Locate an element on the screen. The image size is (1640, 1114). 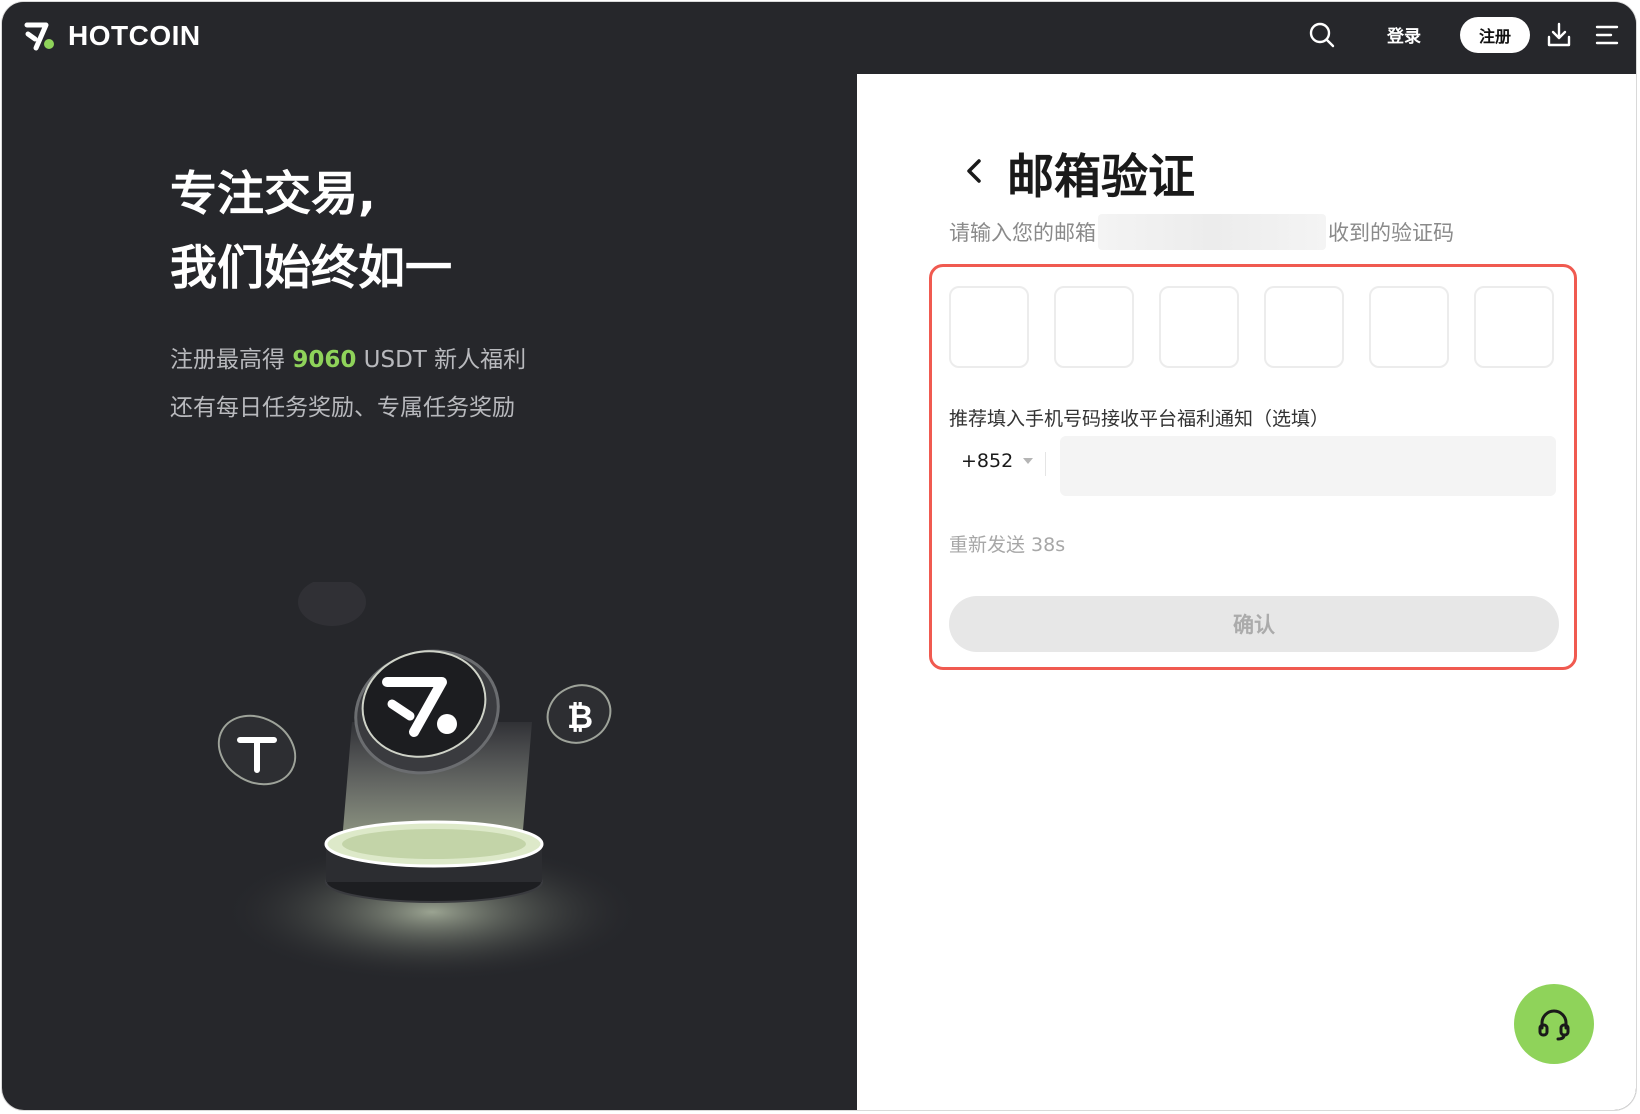
page-title: 邮箱验证 is located at coordinates (1101, 177).